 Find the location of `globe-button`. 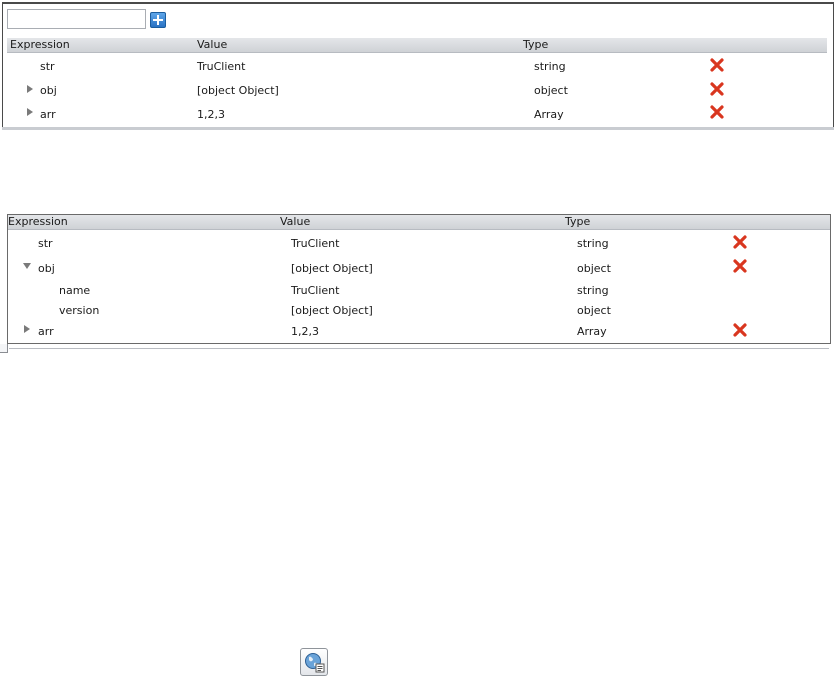

globe-button is located at coordinates (314, 662).